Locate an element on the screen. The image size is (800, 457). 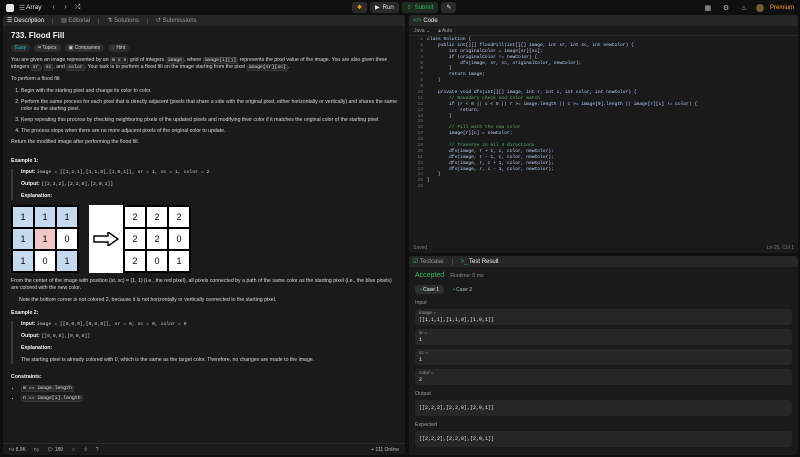
accepted-status: Accepted is located at coordinates (430, 275).